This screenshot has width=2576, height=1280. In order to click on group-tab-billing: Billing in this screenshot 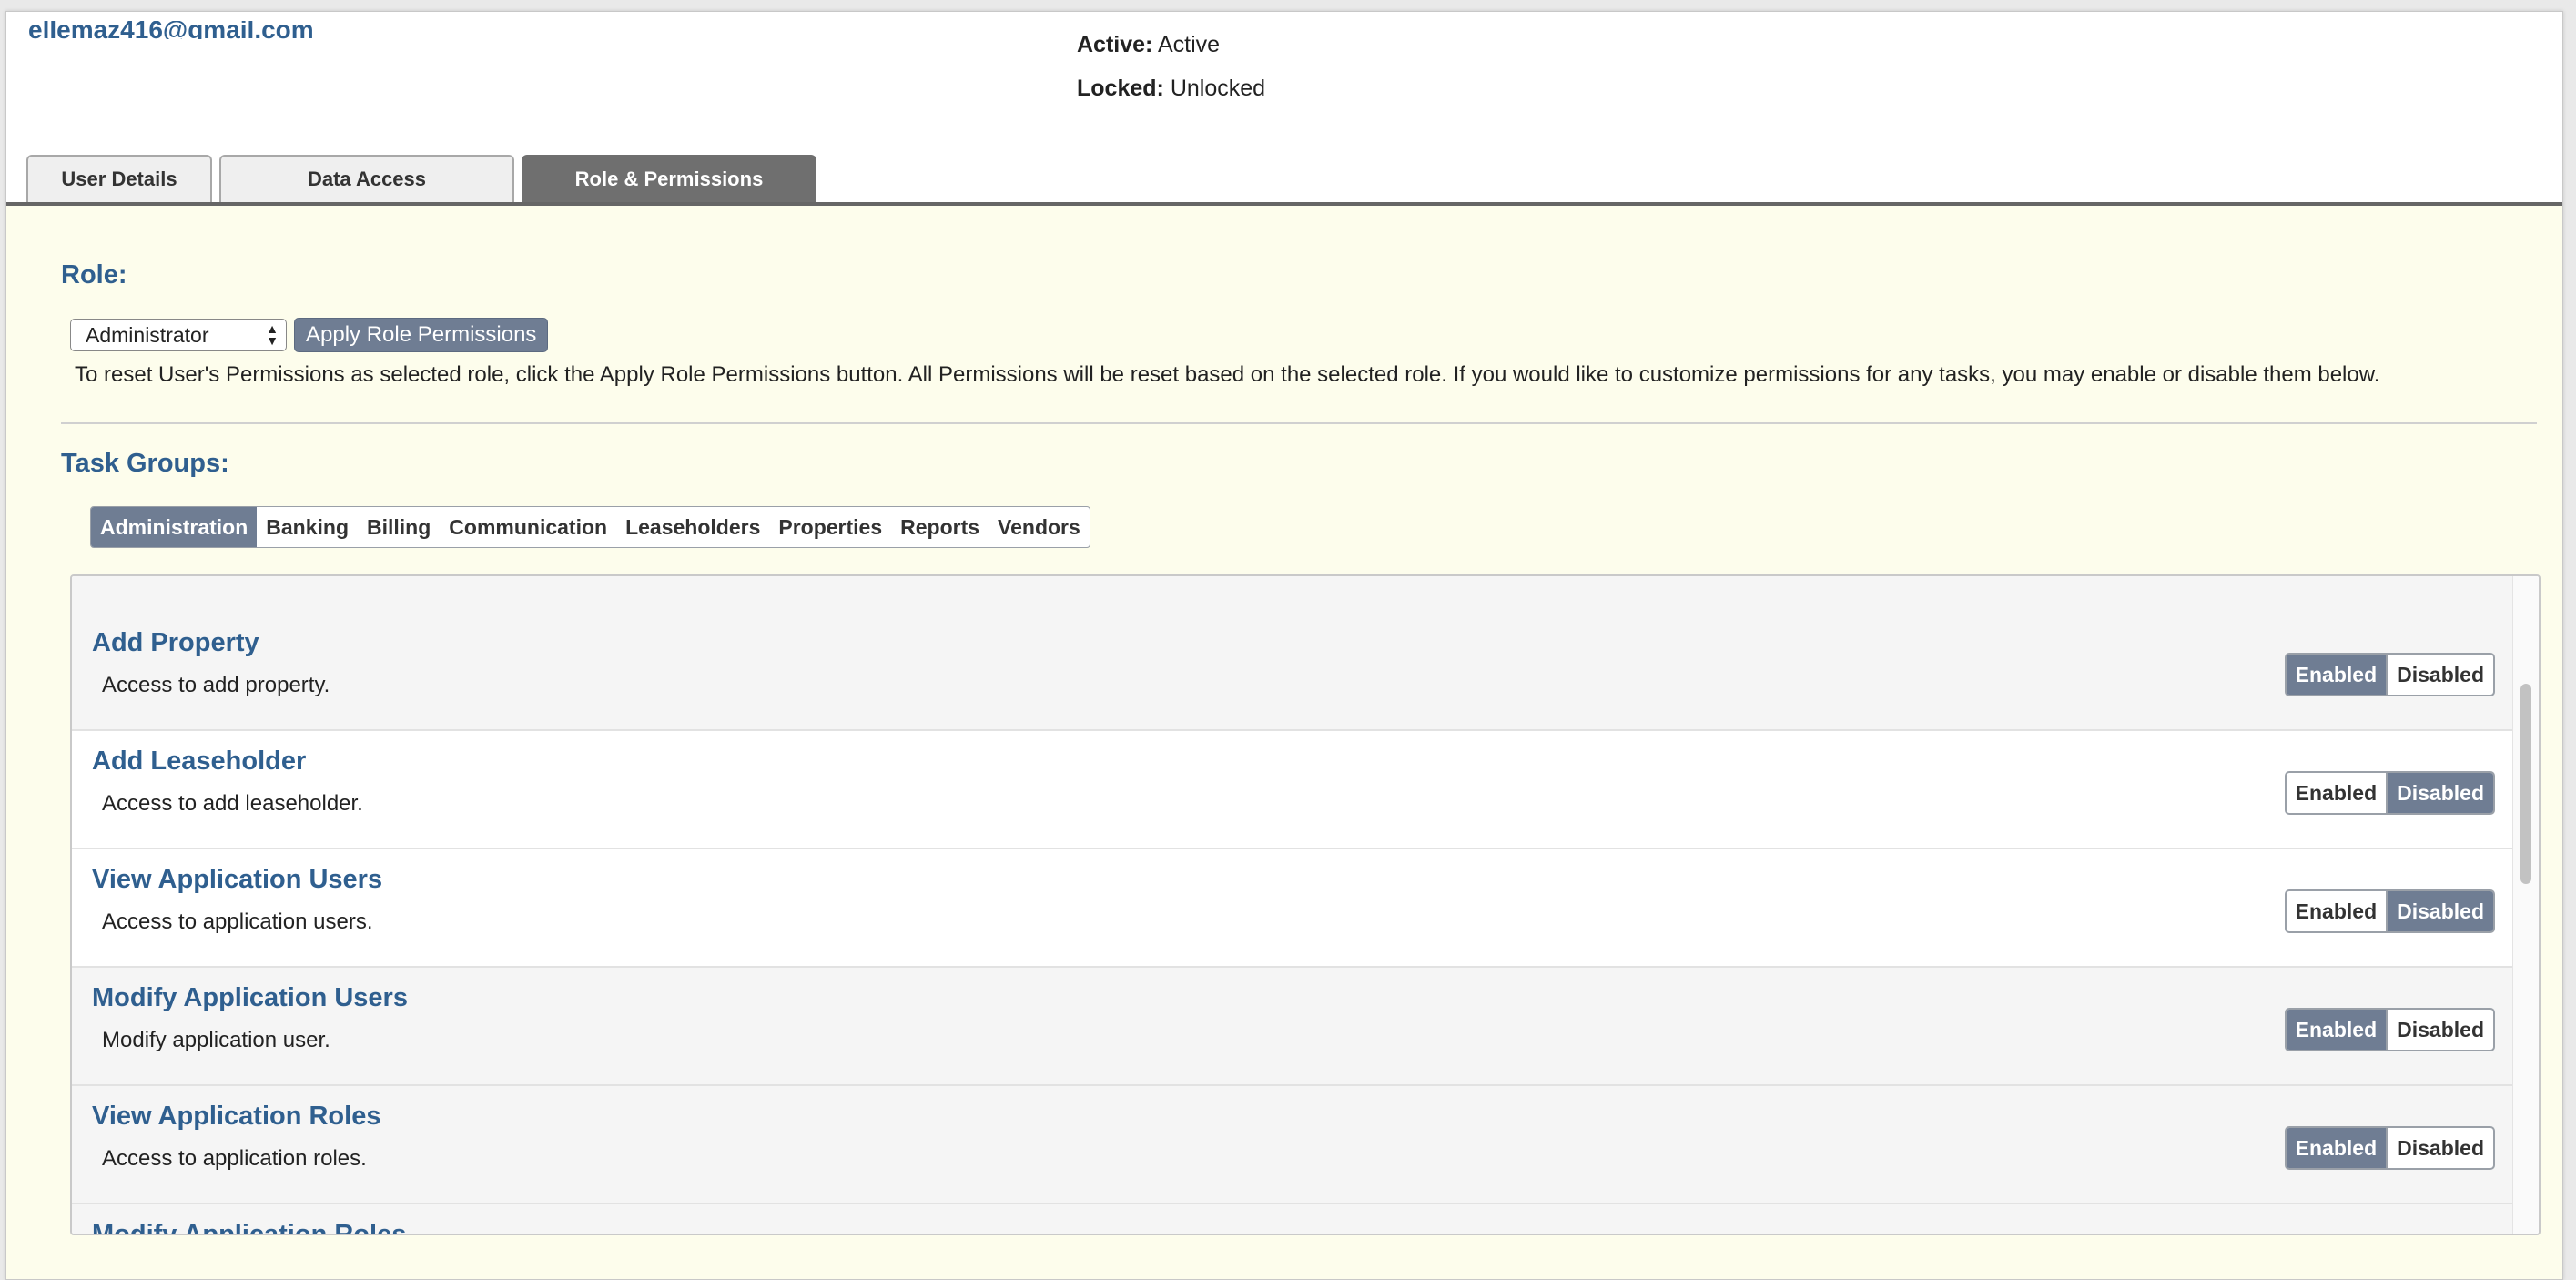, I will do `click(399, 527)`.